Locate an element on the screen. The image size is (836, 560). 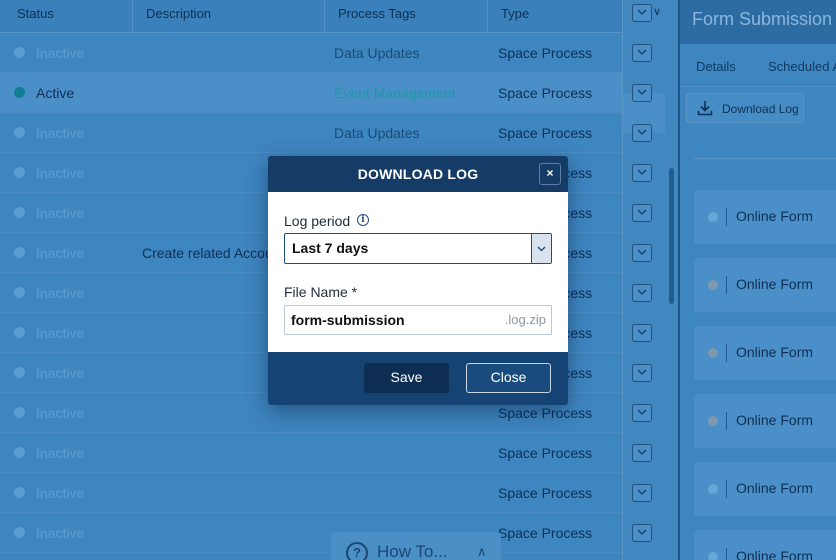
dropdown-arrow is located at coordinates (541, 248).